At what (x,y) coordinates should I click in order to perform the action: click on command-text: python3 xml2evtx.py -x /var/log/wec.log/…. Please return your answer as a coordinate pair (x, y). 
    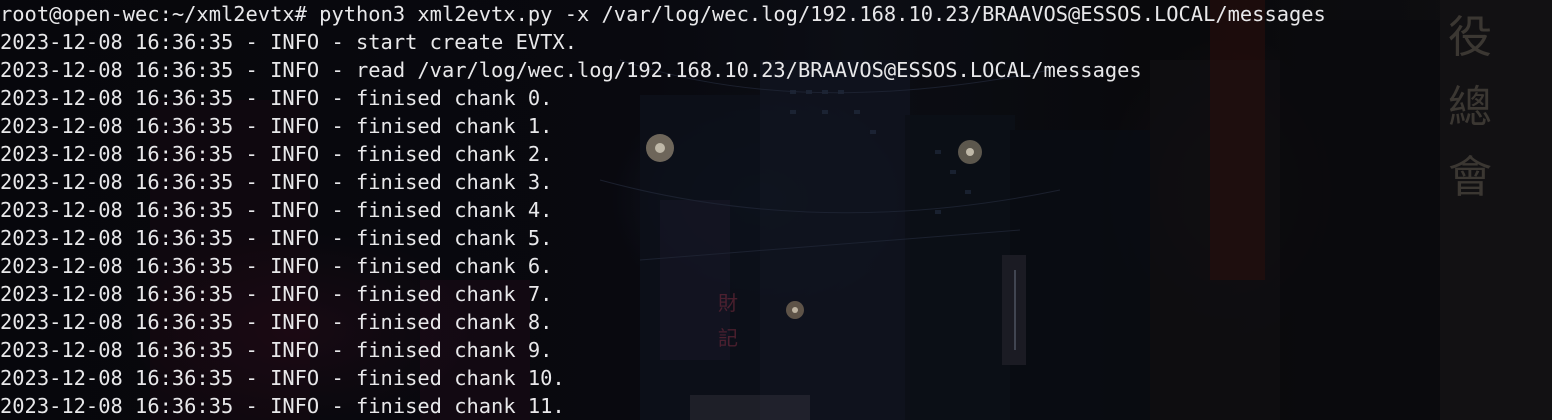
    Looking at the image, I should click on (816, 14).